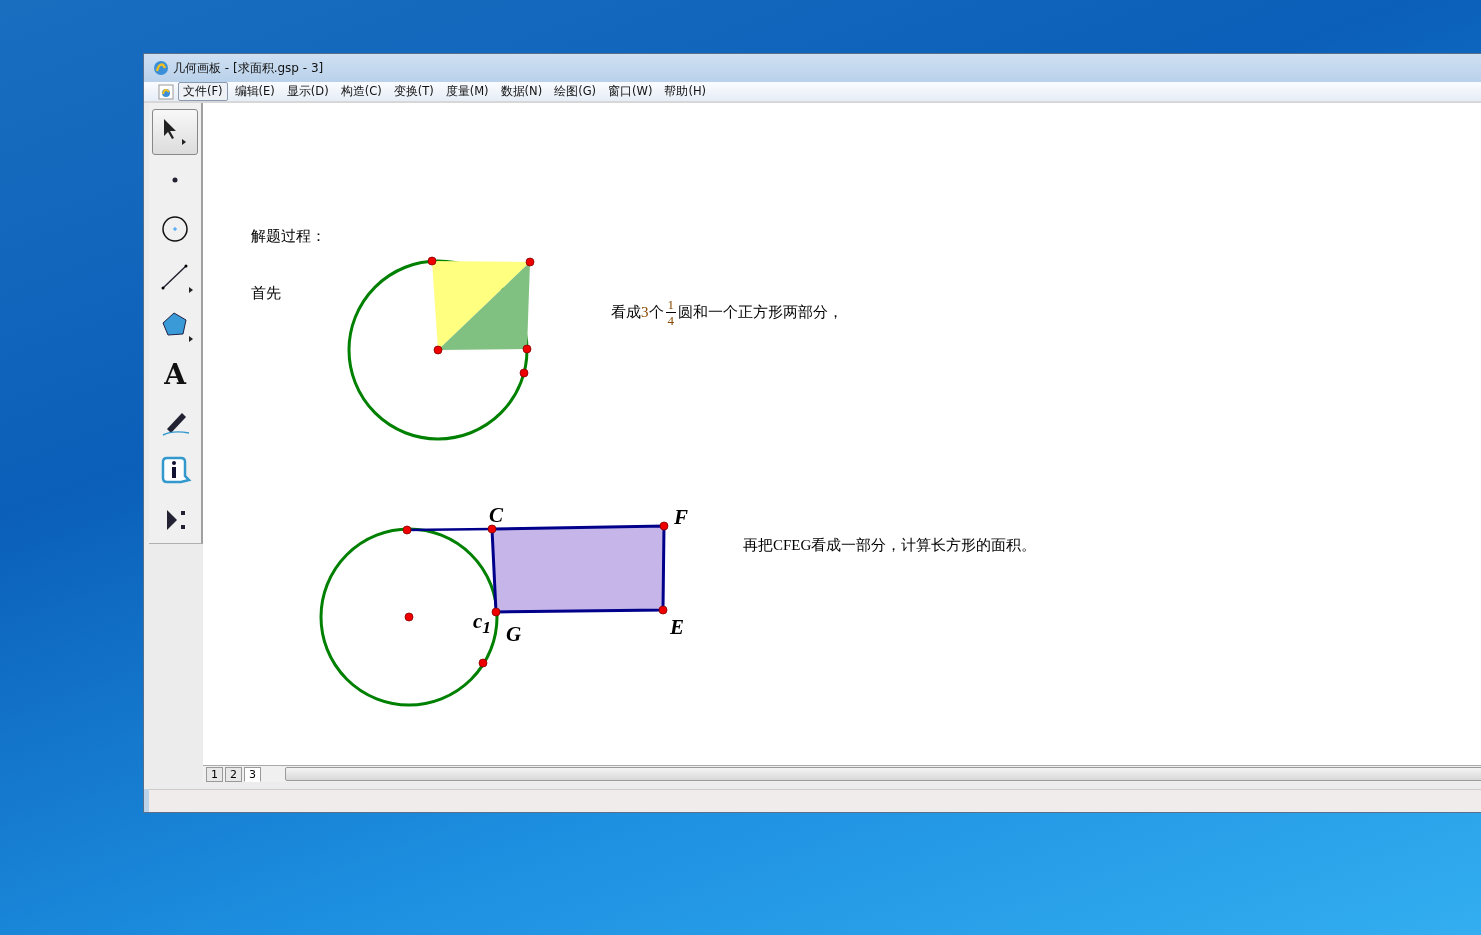 The width and height of the screenshot is (1481, 935). I want to click on page-tab: 2, so click(233, 774).